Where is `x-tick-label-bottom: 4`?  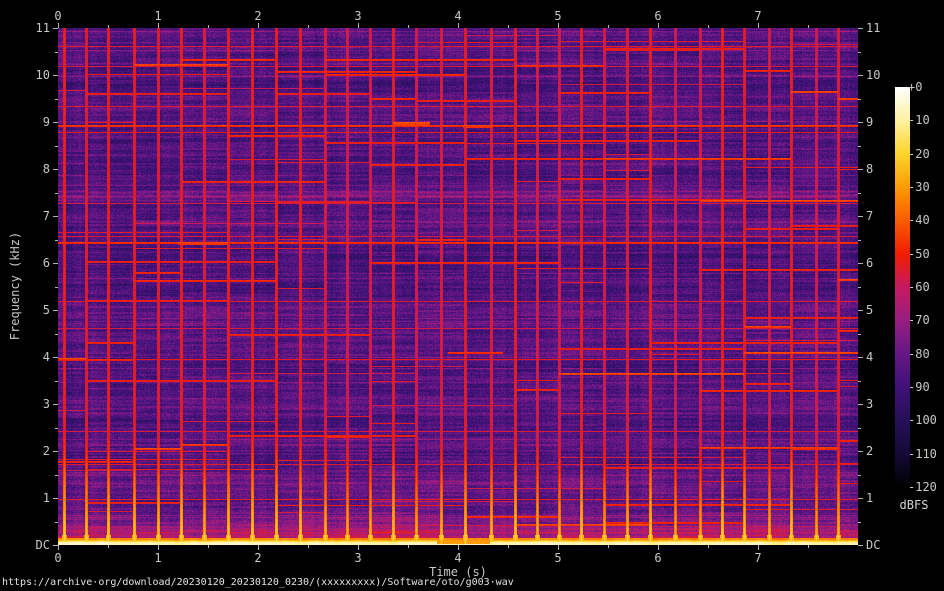
x-tick-label-bottom: 4 is located at coordinates (458, 558).